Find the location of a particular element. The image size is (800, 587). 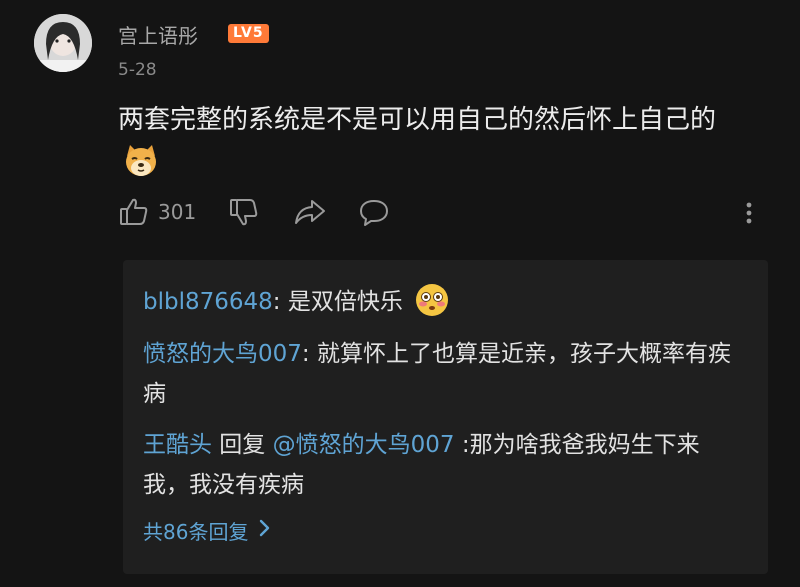

flushed-emoji-icon is located at coordinates (432, 306).